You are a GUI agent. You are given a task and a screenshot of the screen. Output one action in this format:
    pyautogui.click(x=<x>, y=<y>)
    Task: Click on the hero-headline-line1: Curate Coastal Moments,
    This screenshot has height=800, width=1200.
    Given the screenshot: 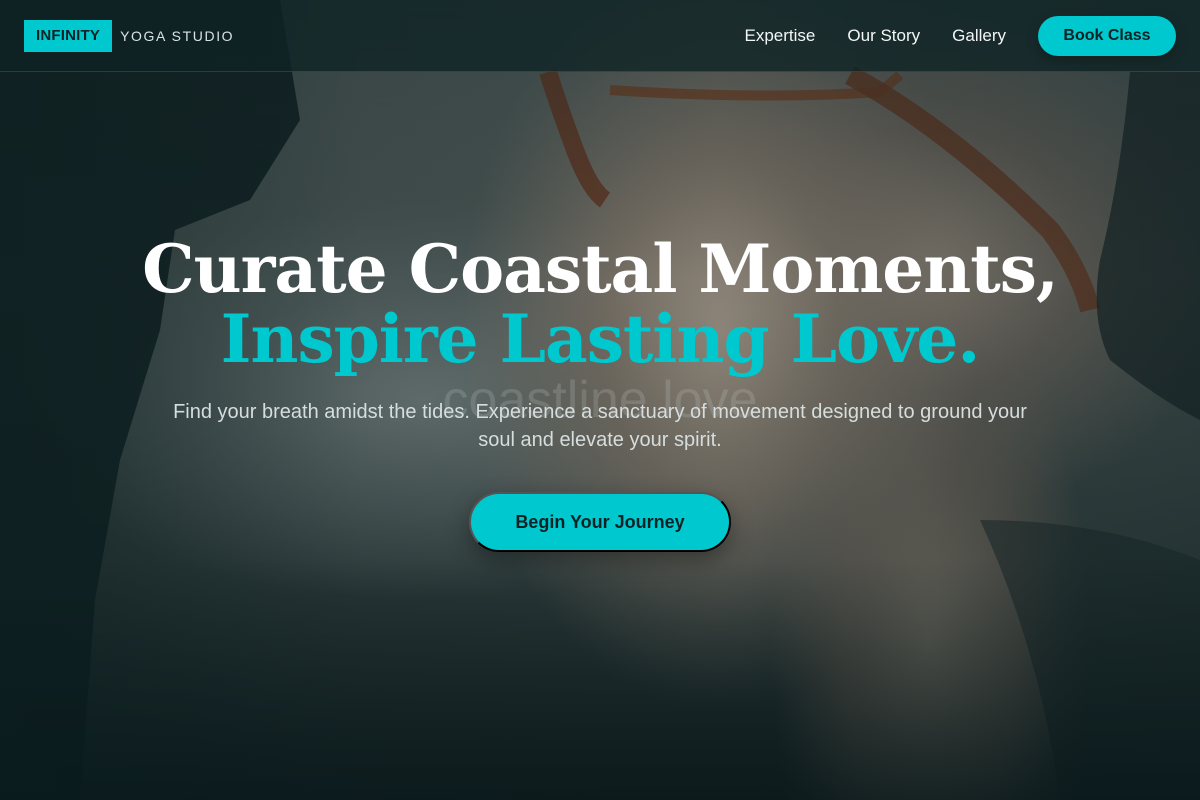 What is the action you would take?
    pyautogui.click(x=600, y=269)
    